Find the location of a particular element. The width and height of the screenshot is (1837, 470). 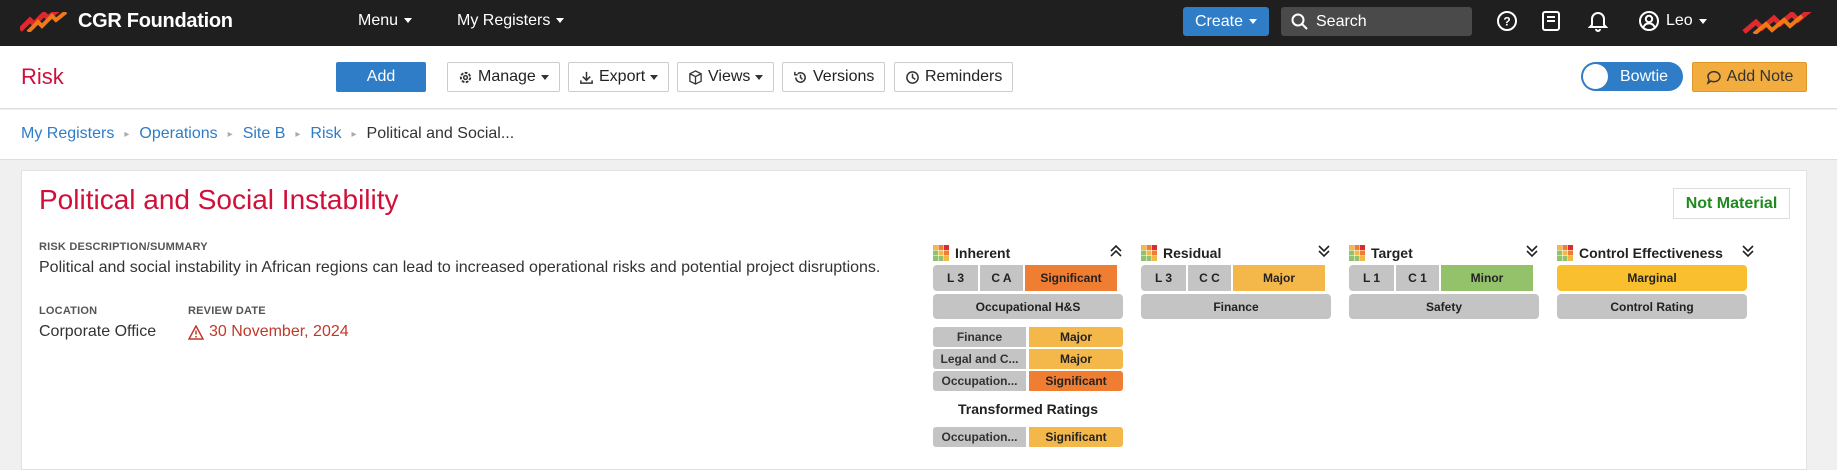

brand-logo: CGR Foundation is located at coordinates (126, 21).